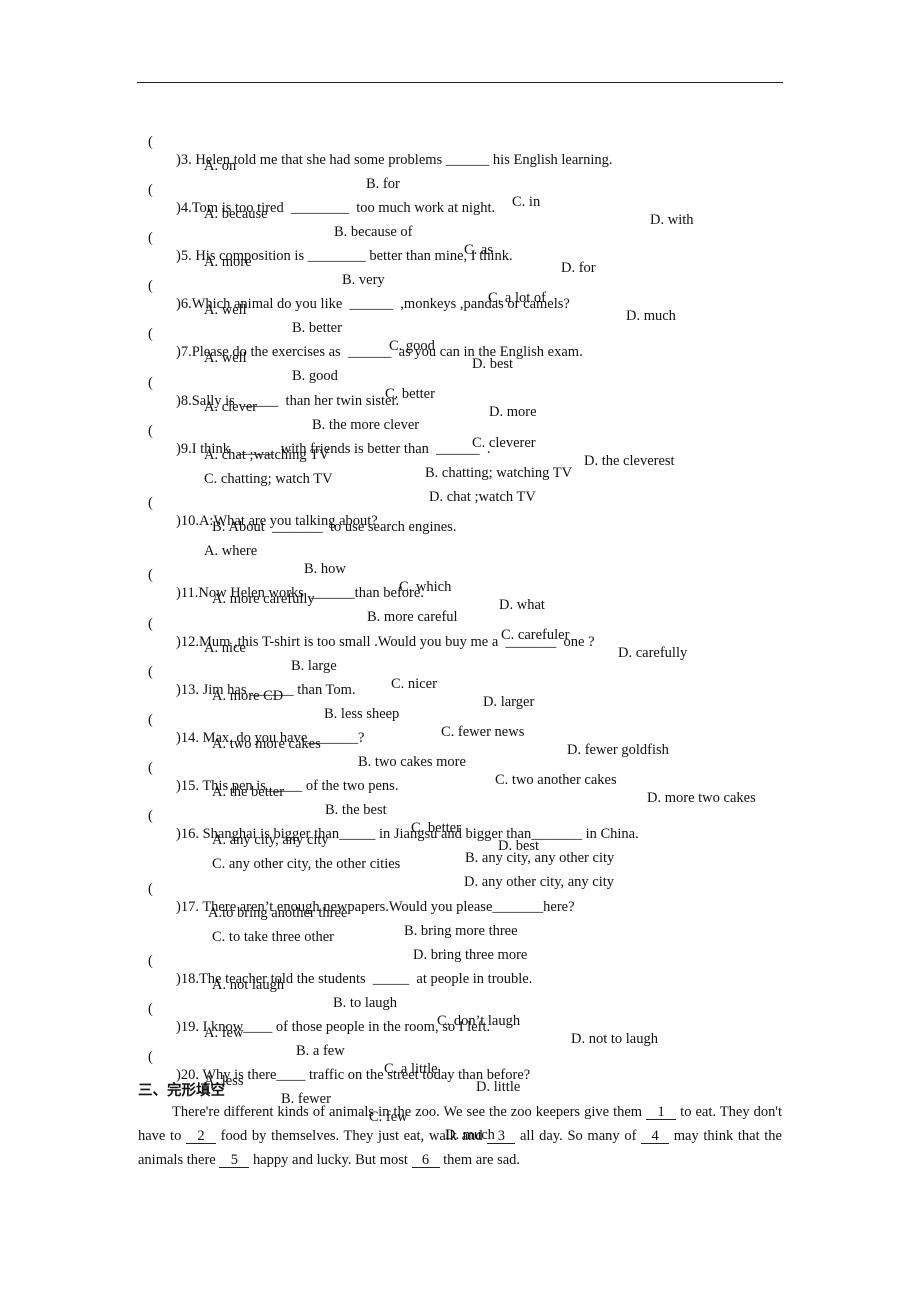  I want to click on option-d: D. fewer goldfish, so click(618, 750).